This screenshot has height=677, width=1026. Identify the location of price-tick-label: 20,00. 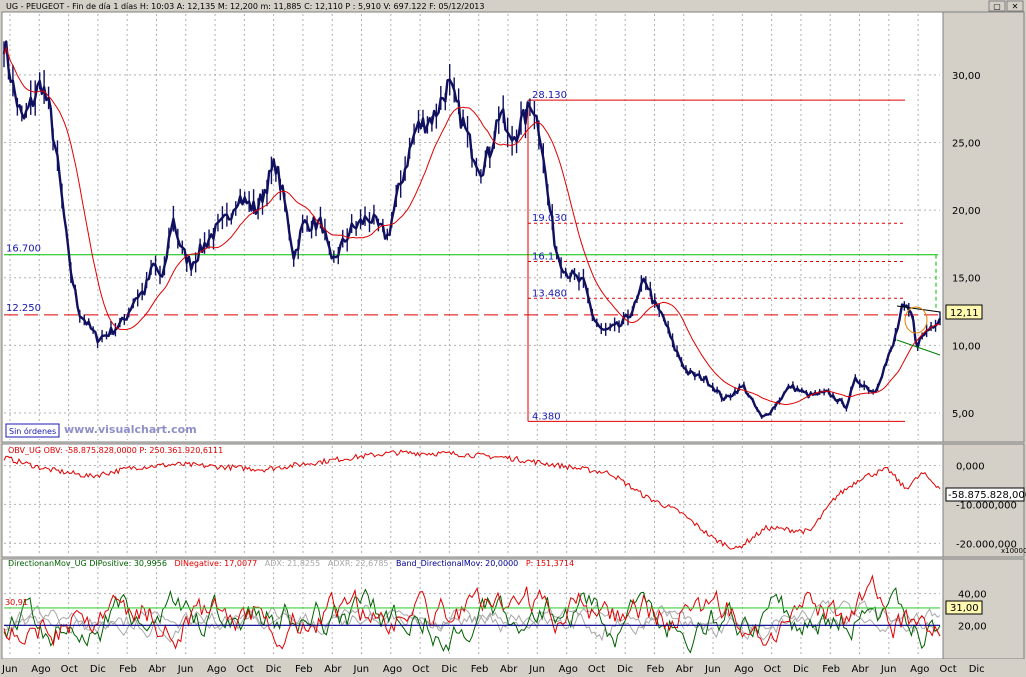
(966, 211).